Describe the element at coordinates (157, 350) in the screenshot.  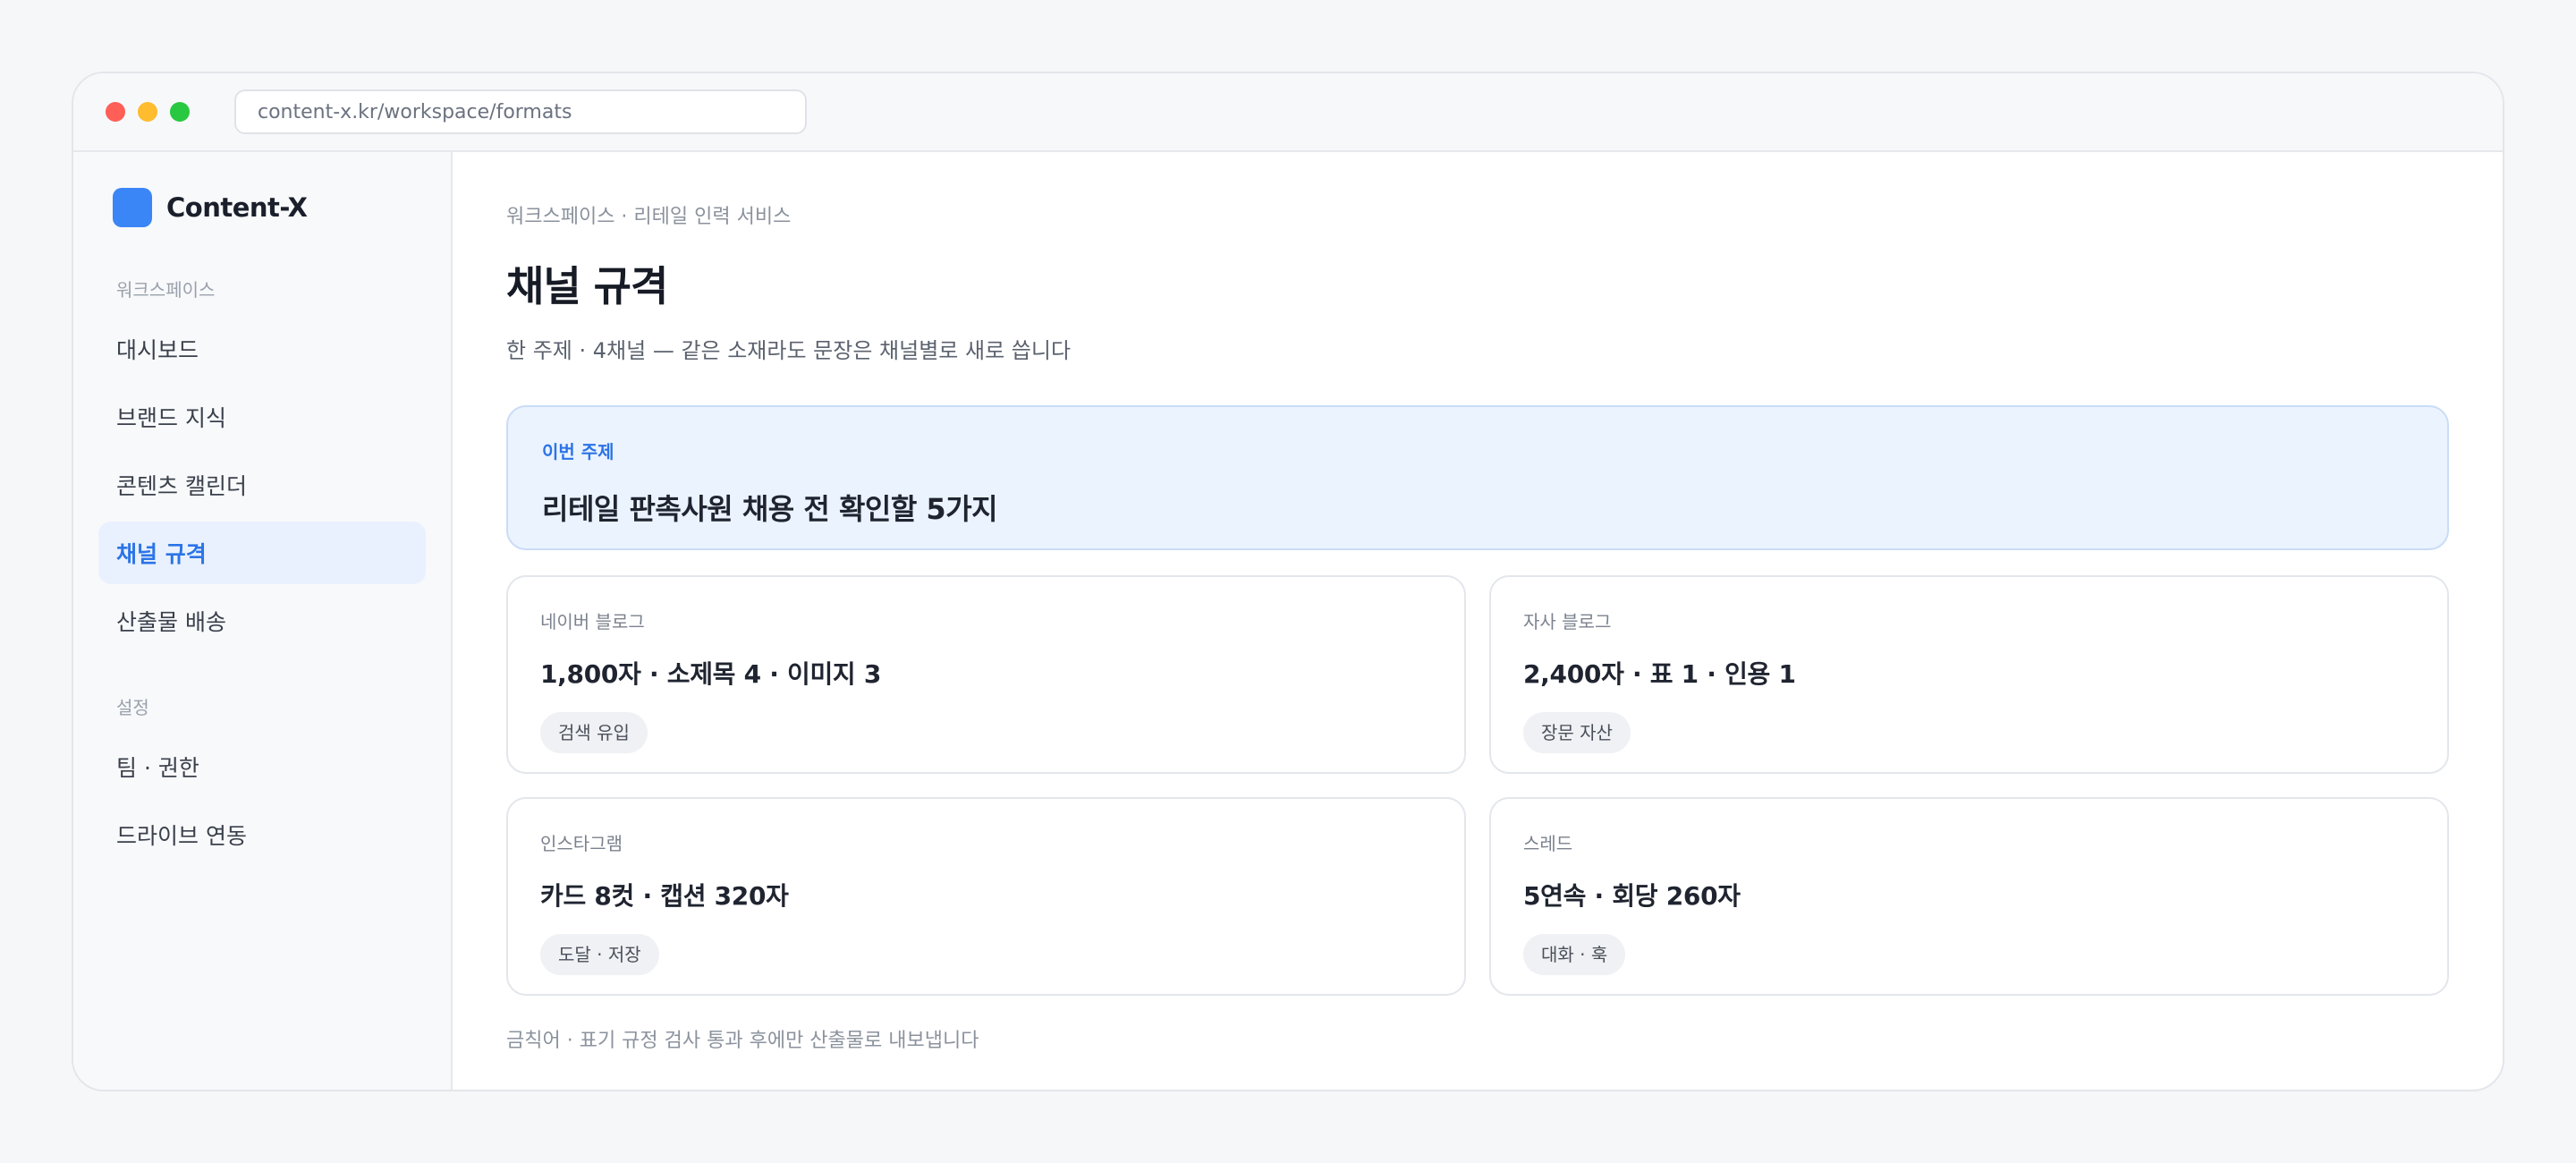
I see `sidebar-item-label: 대시보드` at that location.